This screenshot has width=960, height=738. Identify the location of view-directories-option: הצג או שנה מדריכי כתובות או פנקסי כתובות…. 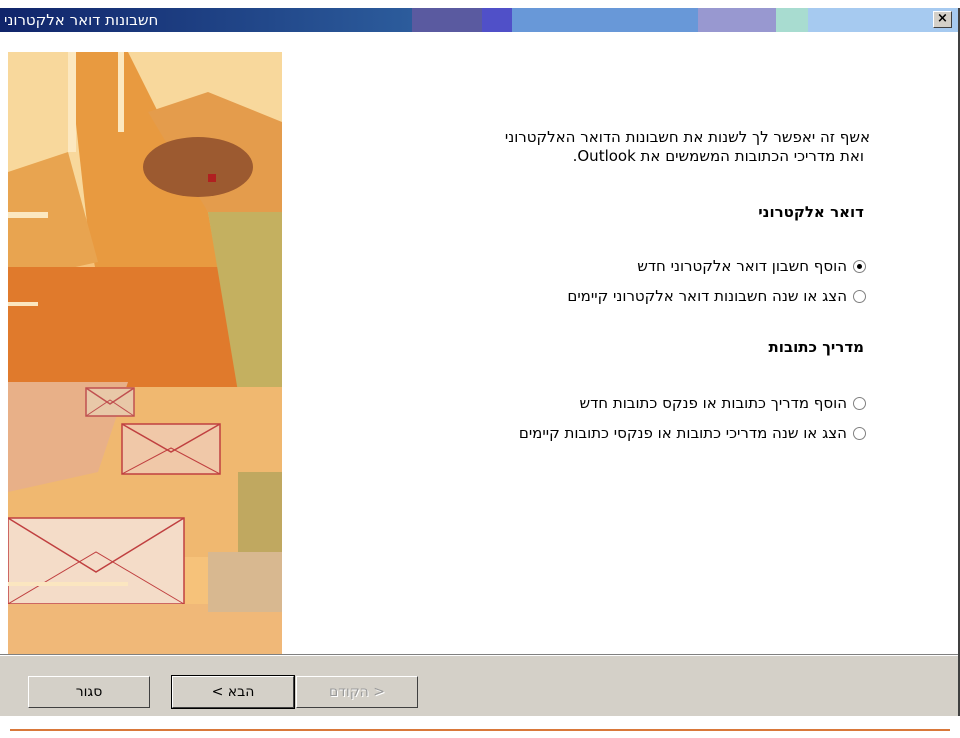
(692, 433).